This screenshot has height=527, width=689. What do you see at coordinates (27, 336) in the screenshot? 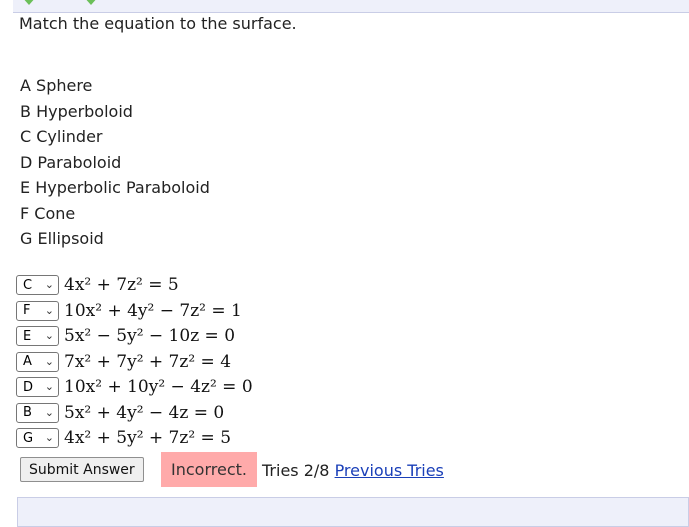
I see `answer-select-value: E` at bounding box center [27, 336].